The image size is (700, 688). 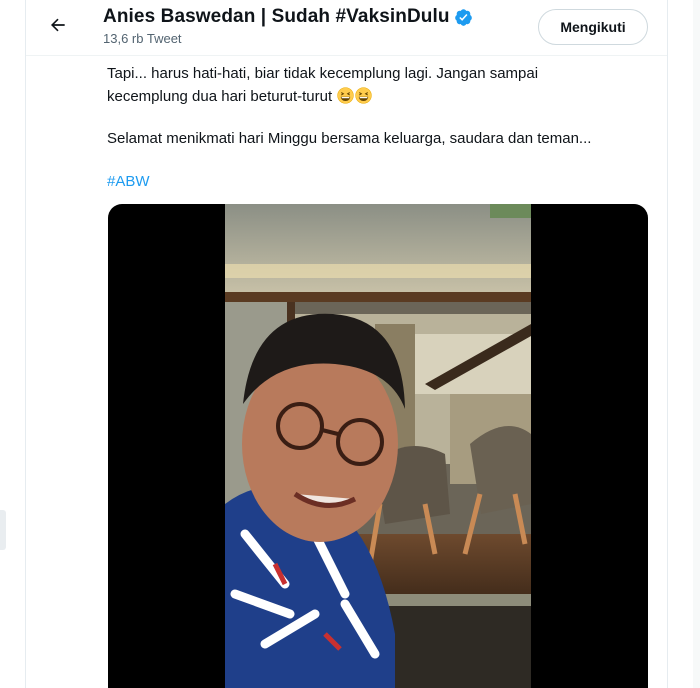 I want to click on tweet-line-2-wrap: kecemplung dua hari beturut-turut, so click(x=377, y=96).